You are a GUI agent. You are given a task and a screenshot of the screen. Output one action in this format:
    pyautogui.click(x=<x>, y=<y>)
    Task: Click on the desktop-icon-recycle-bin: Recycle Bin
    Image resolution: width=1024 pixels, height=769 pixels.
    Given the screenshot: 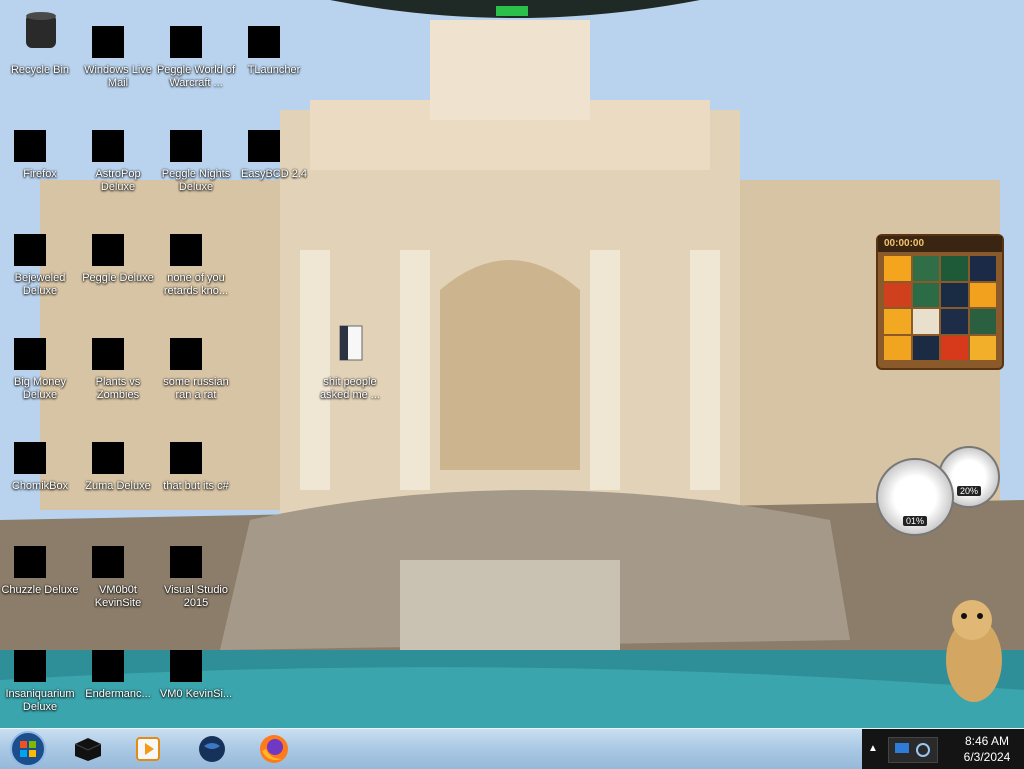 What is the action you would take?
    pyautogui.click(x=40, y=56)
    